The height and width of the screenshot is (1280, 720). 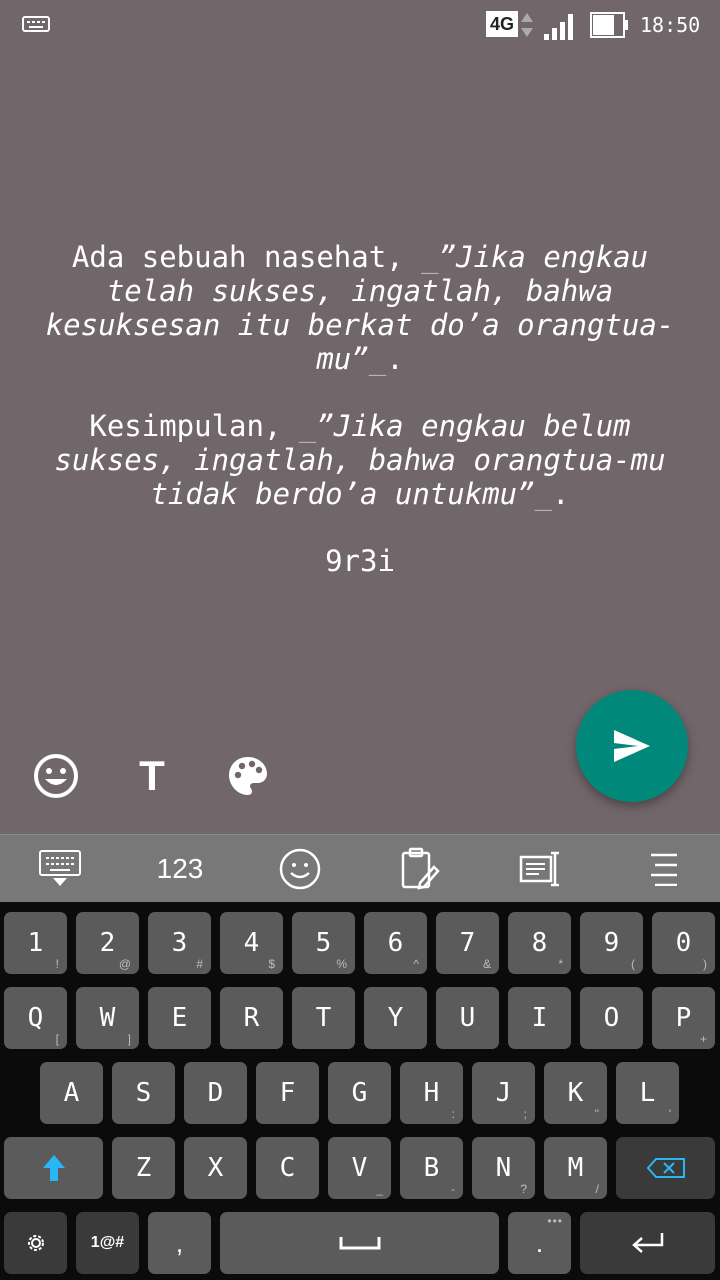 I want to click on key-o: O, so click(x=611, y=1018).